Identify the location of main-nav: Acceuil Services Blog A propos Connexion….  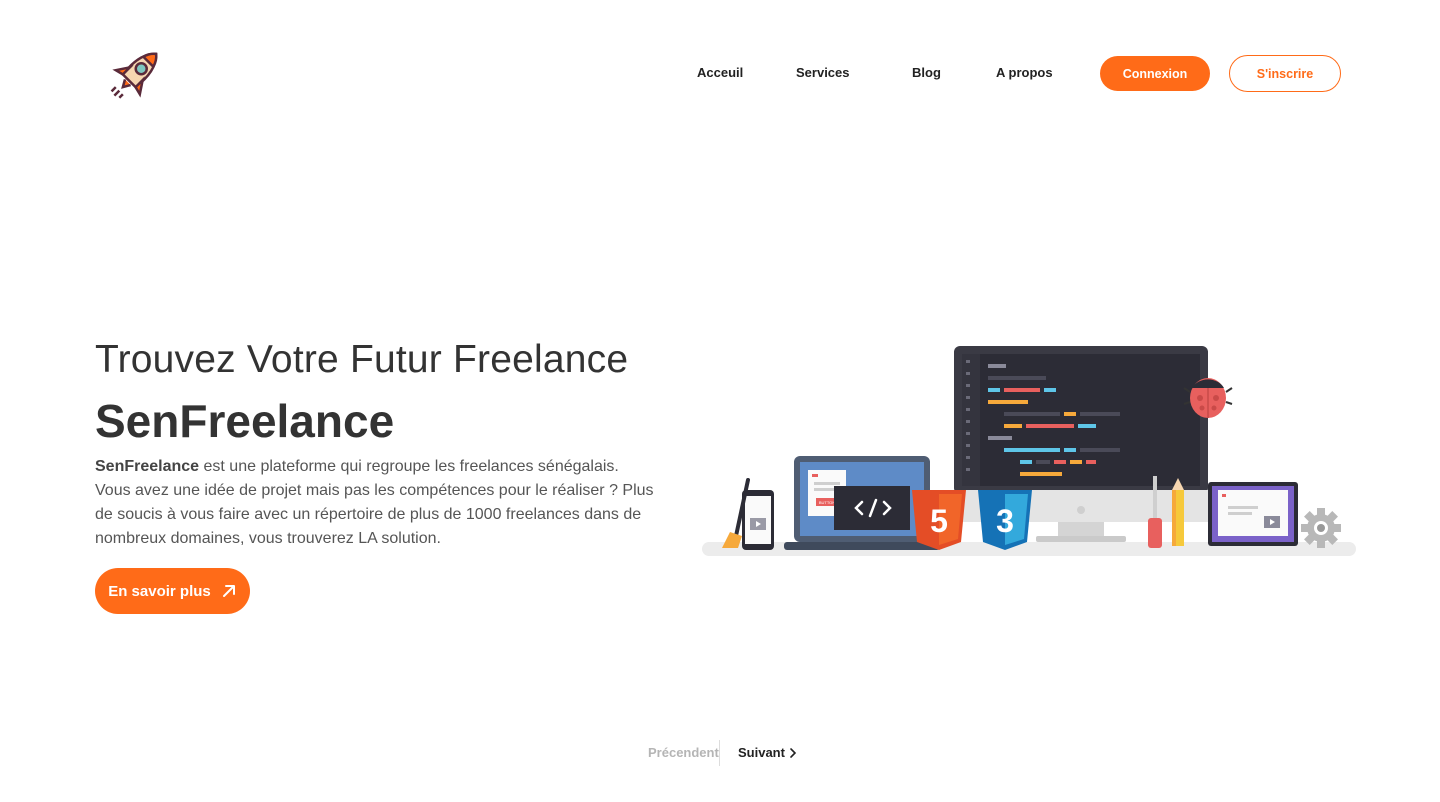
(720, 74).